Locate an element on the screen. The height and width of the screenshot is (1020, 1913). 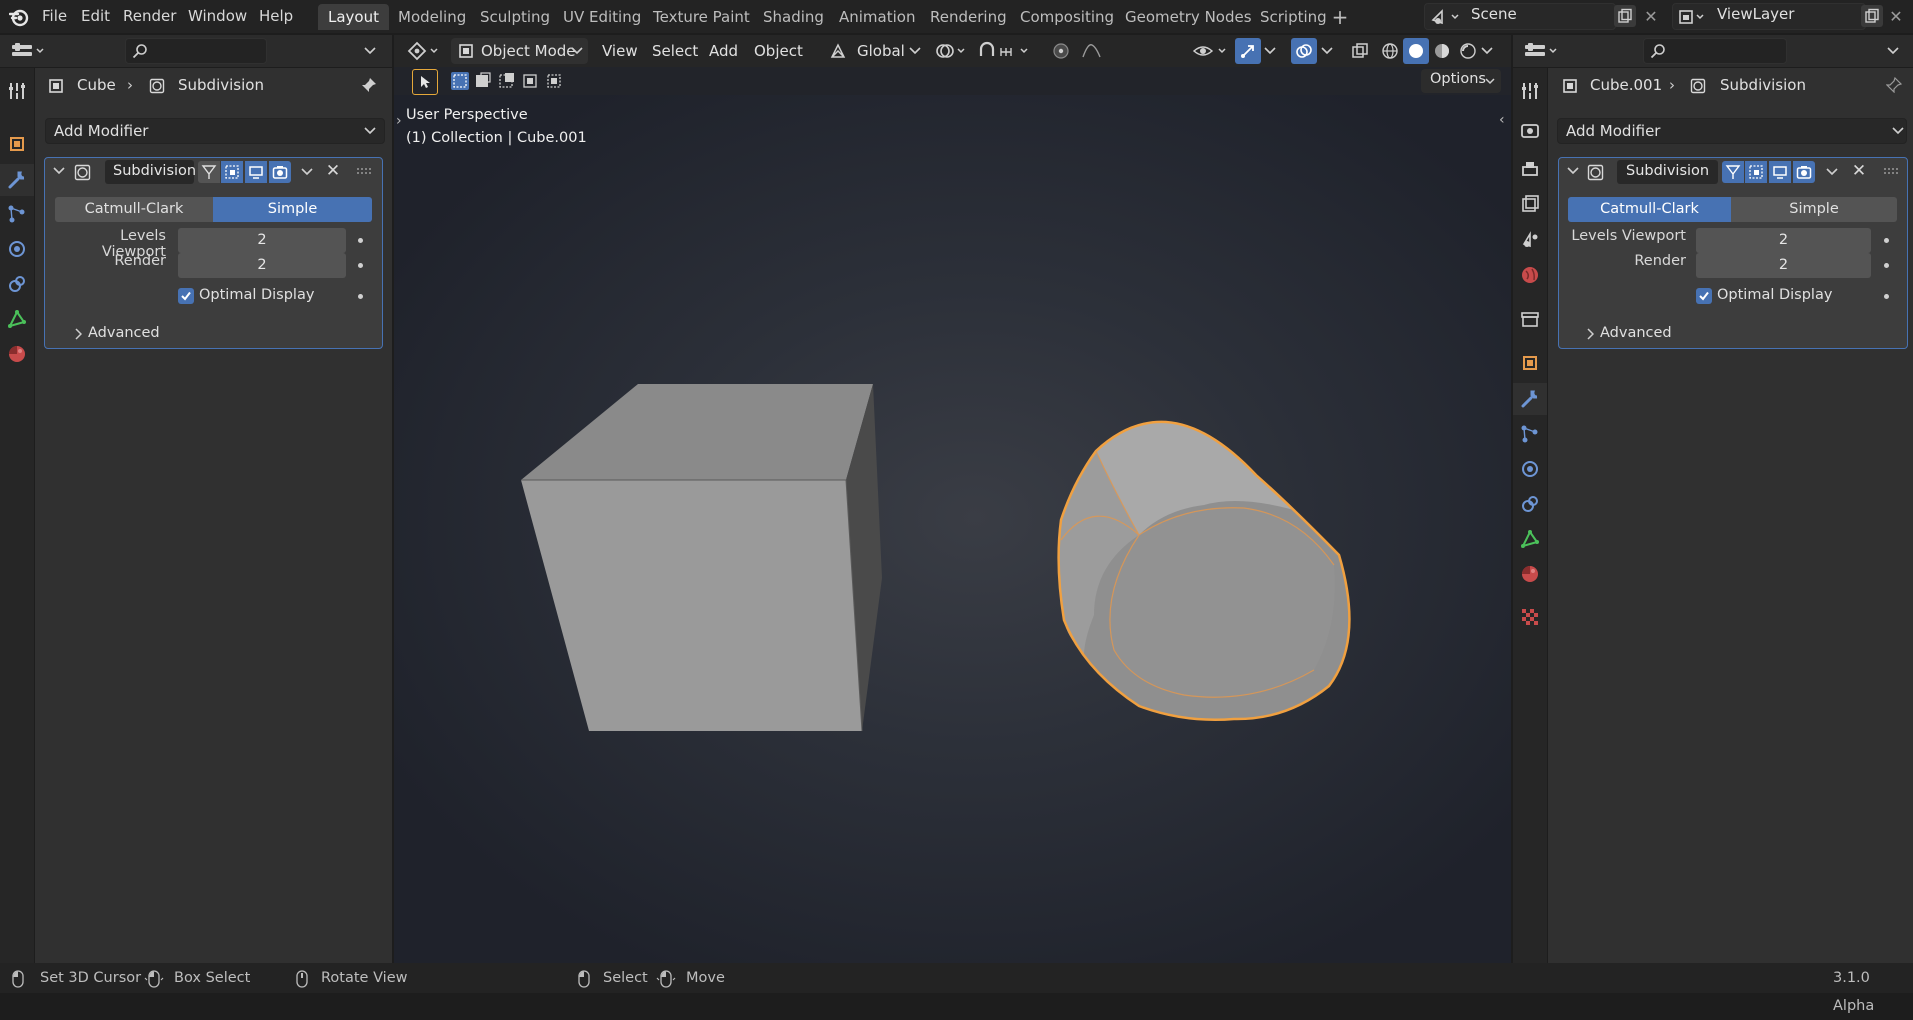
tab-animation: Animation is located at coordinates (877, 17).